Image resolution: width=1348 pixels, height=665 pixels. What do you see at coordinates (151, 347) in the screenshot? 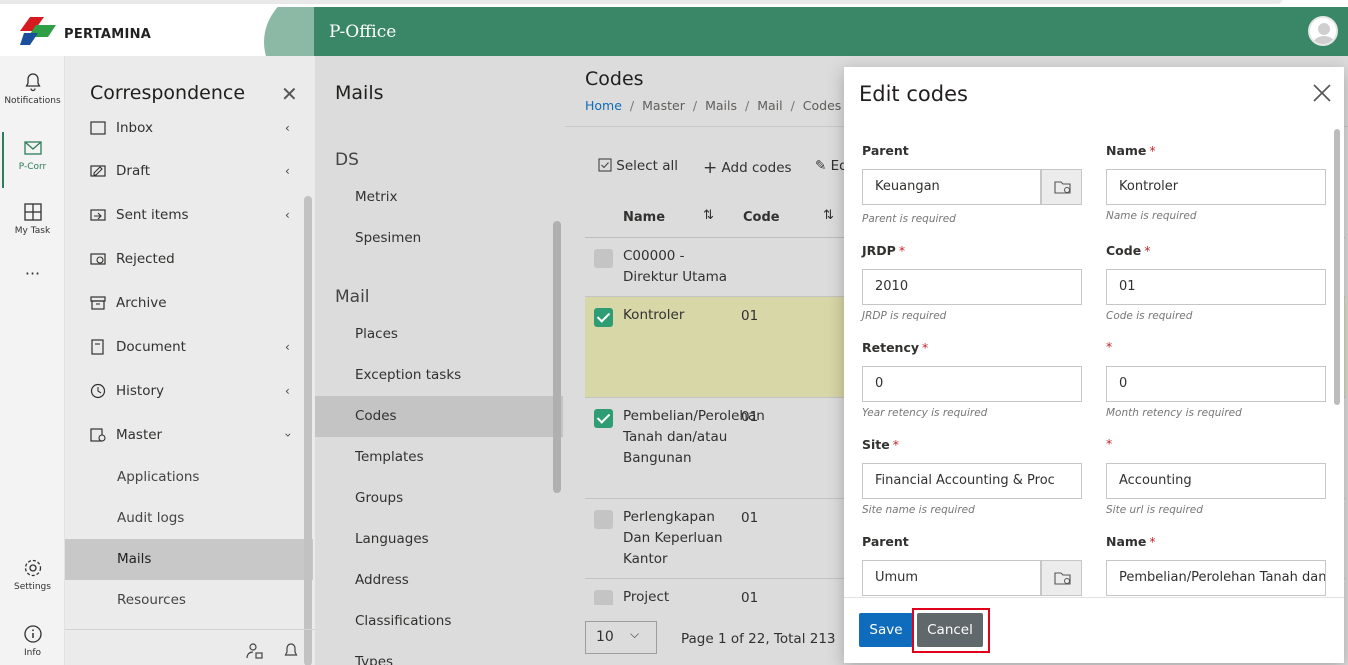
I see `nav-document-label: Document` at bounding box center [151, 347].